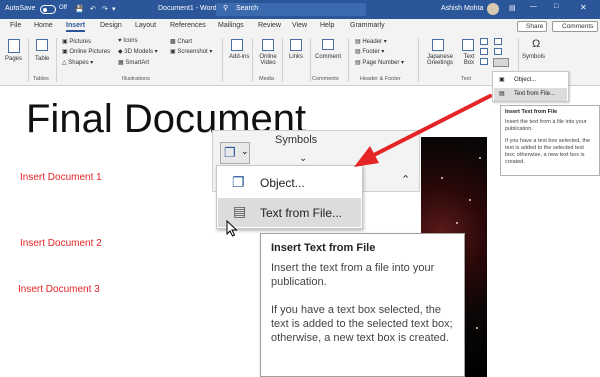  What do you see at coordinates (61, 243) in the screenshot?
I see `document-line-2: Insert Document 2` at bounding box center [61, 243].